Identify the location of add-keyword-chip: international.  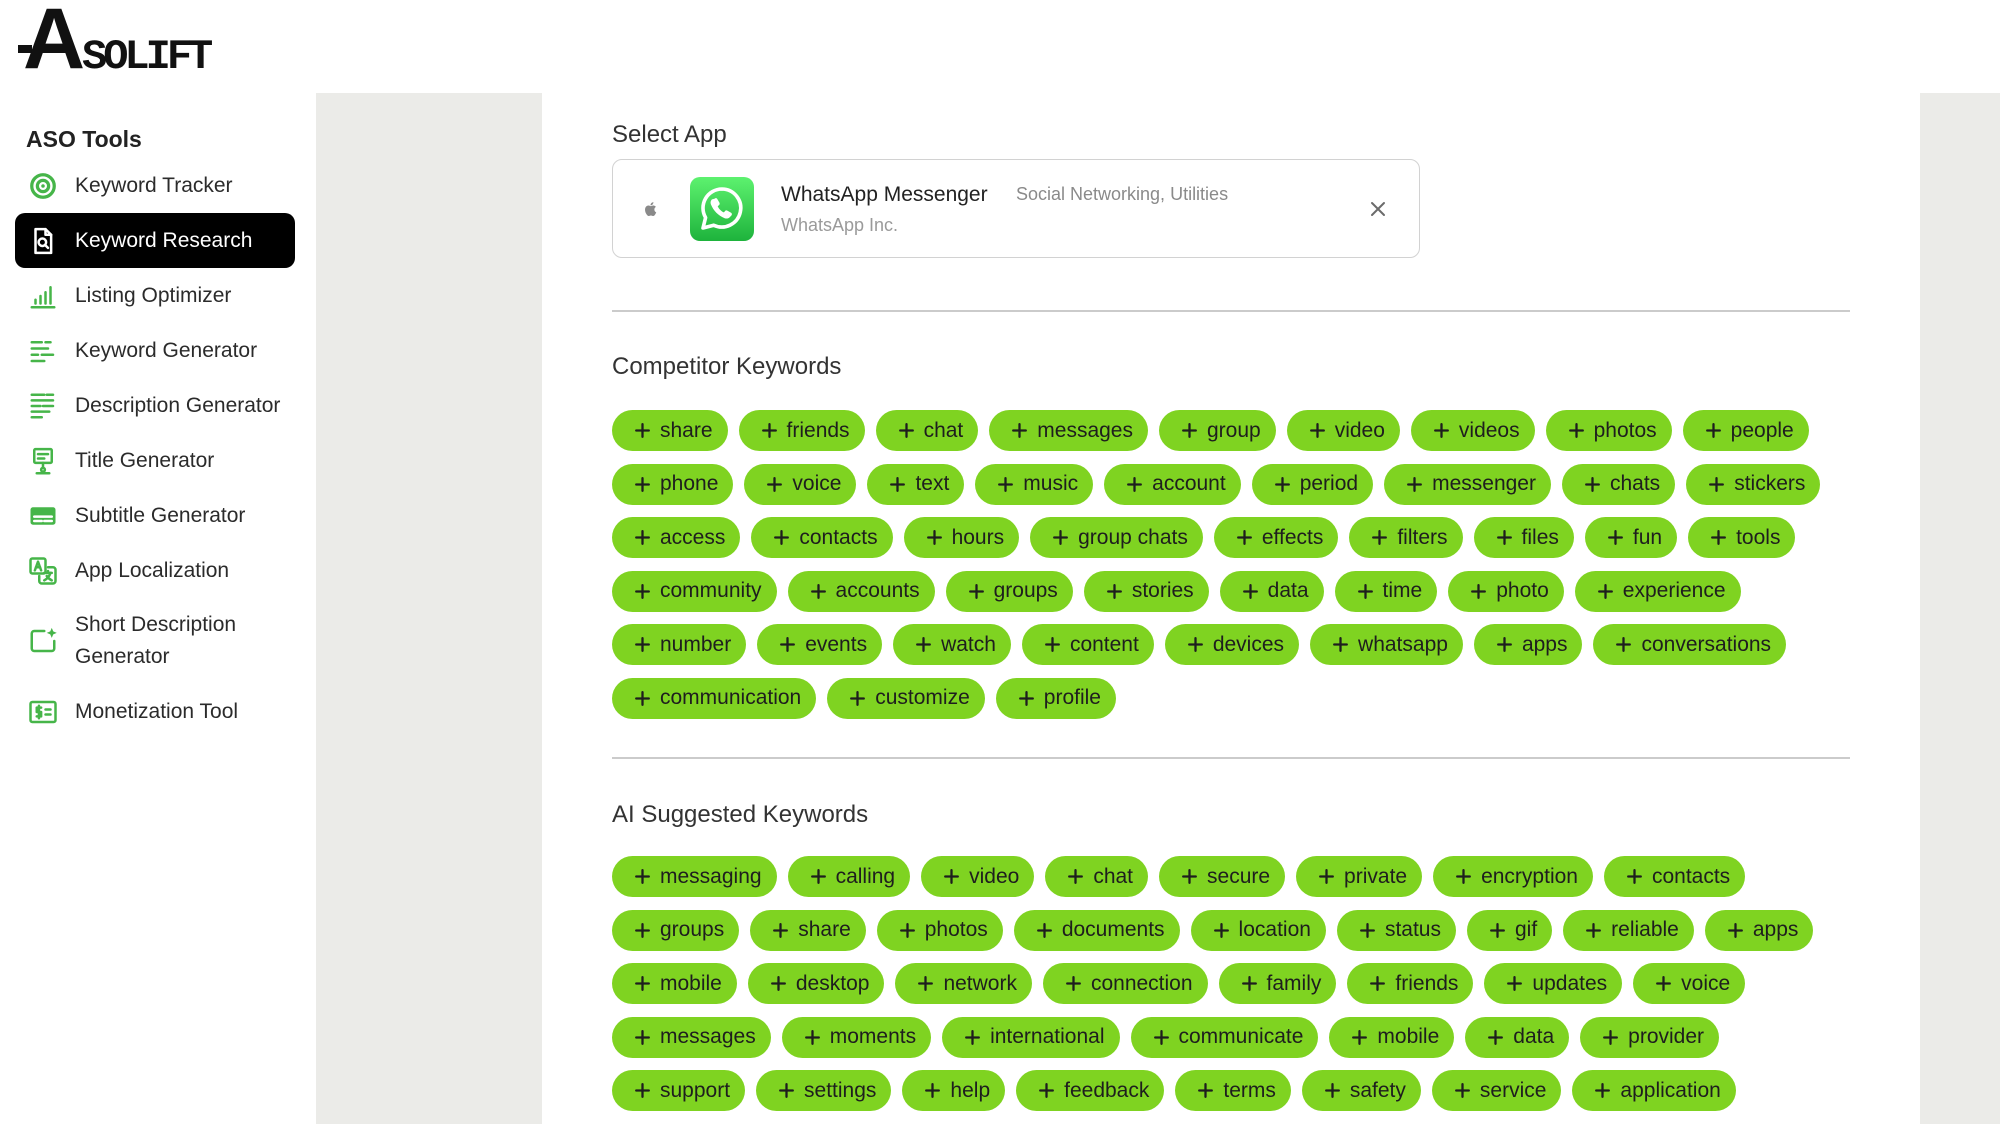
(1031, 1037).